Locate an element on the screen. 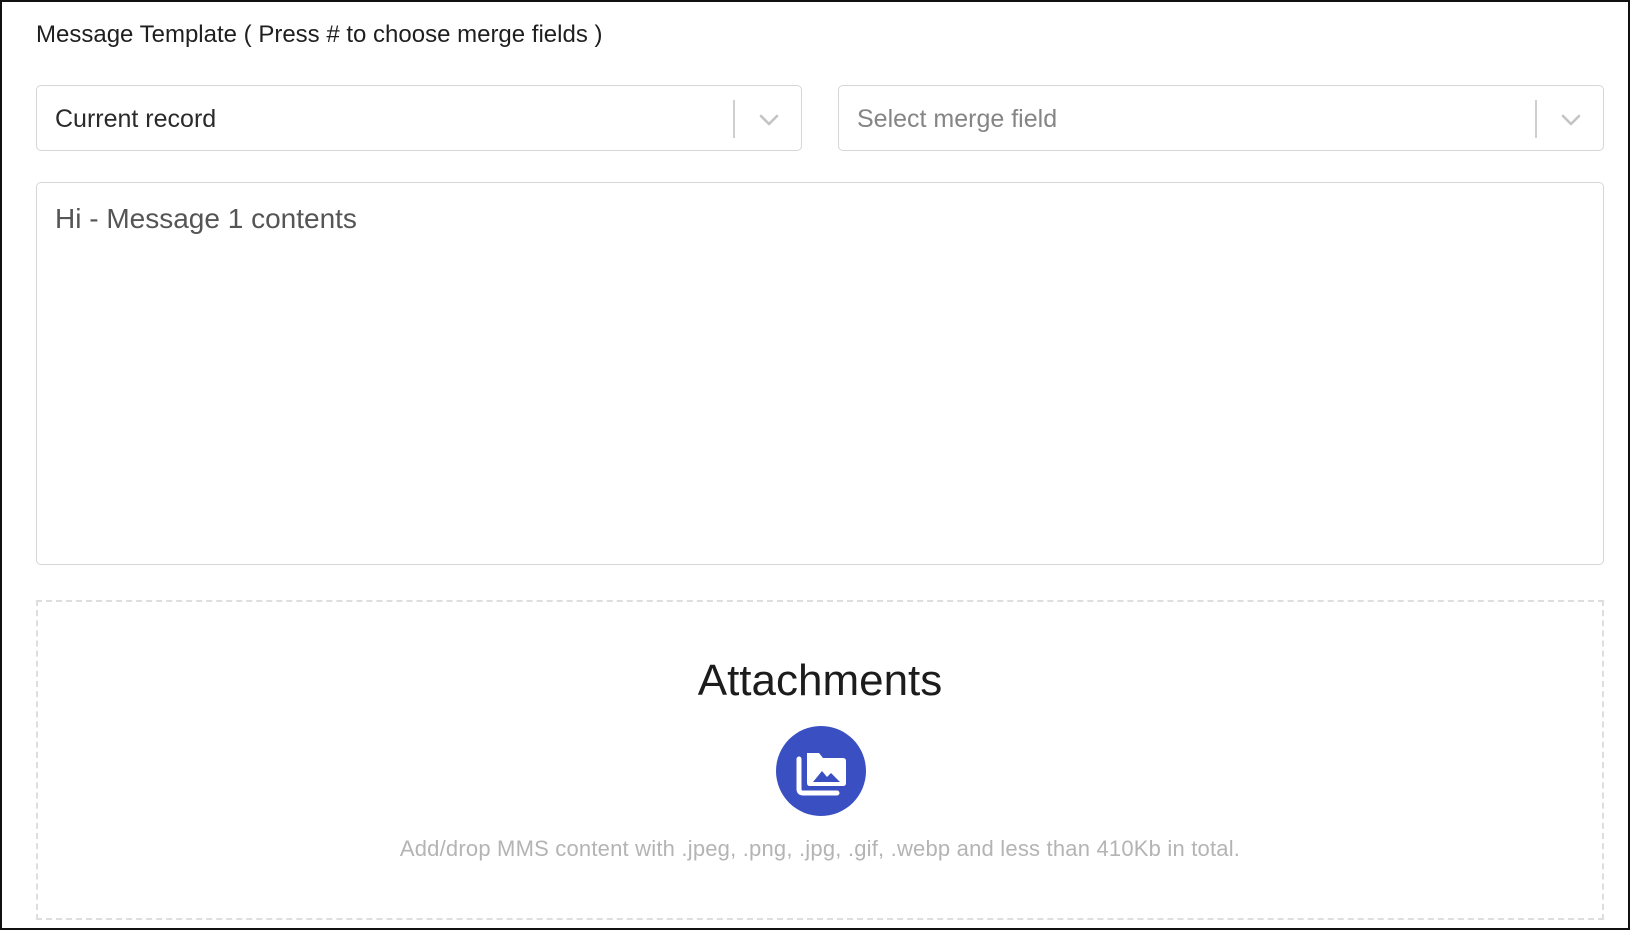  attachments-title: Attachments is located at coordinates (820, 680).